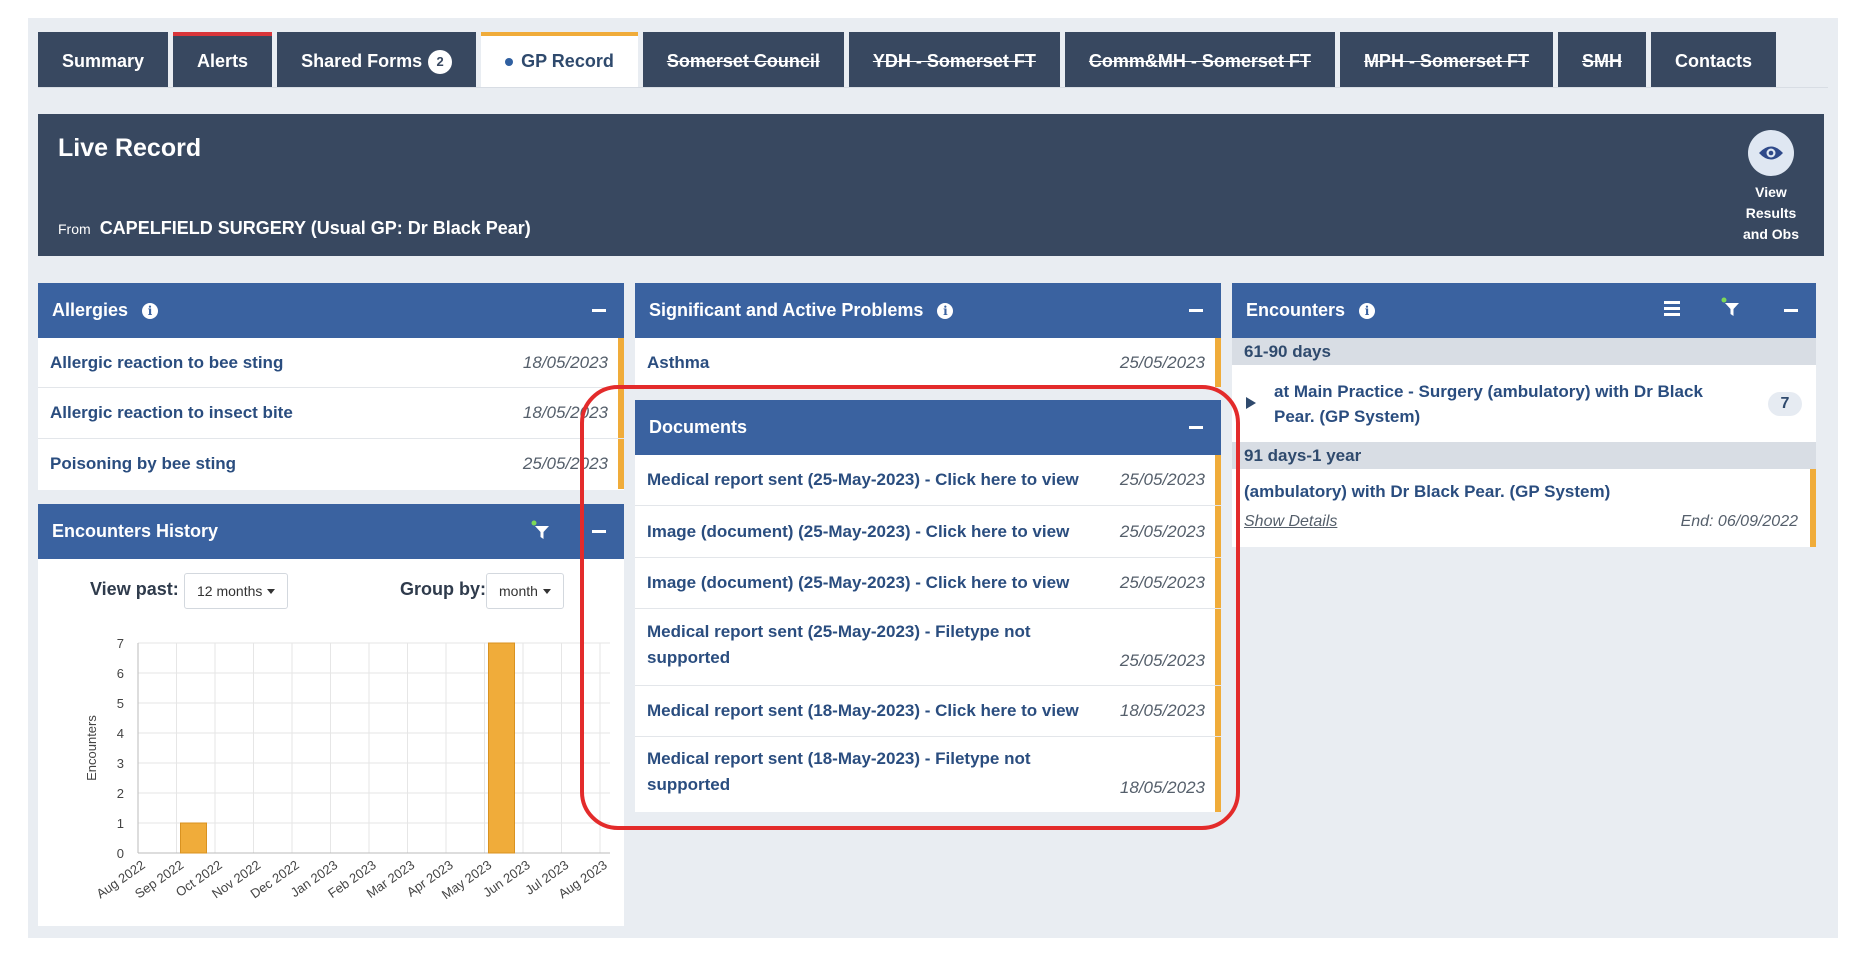 The height and width of the screenshot is (958, 1856). I want to click on panel-title: Allergies, so click(90, 310).